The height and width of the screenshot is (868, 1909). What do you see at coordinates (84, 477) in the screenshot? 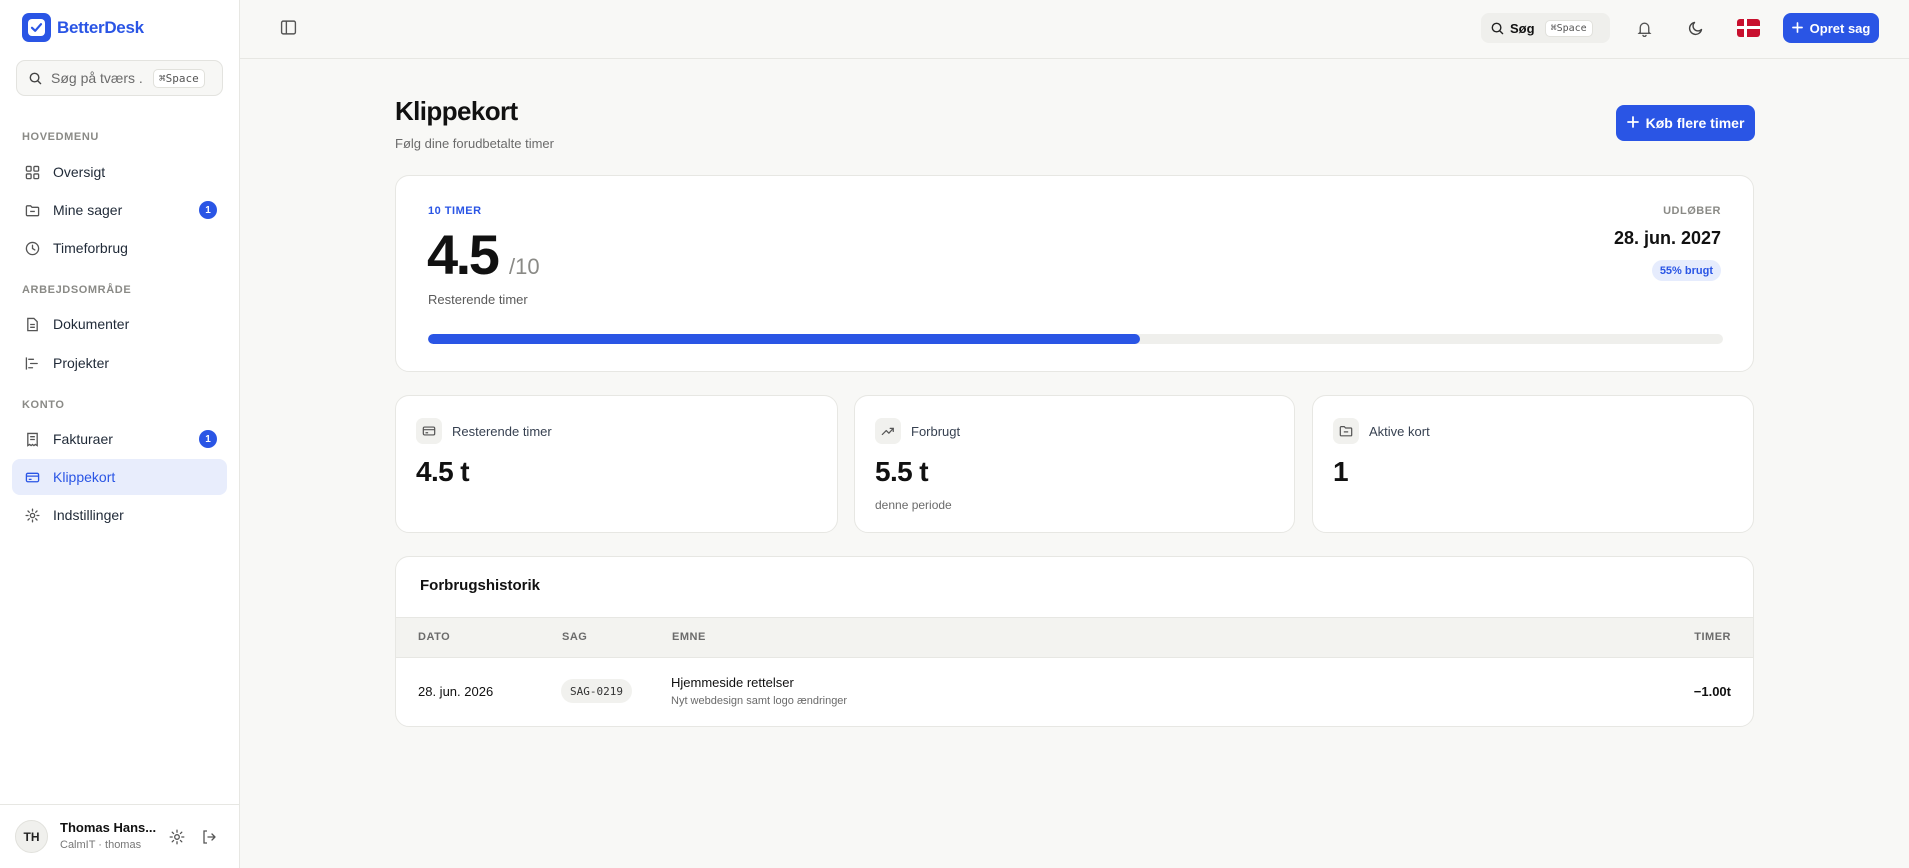
I see `sidebar-item-label: Klippekort` at bounding box center [84, 477].